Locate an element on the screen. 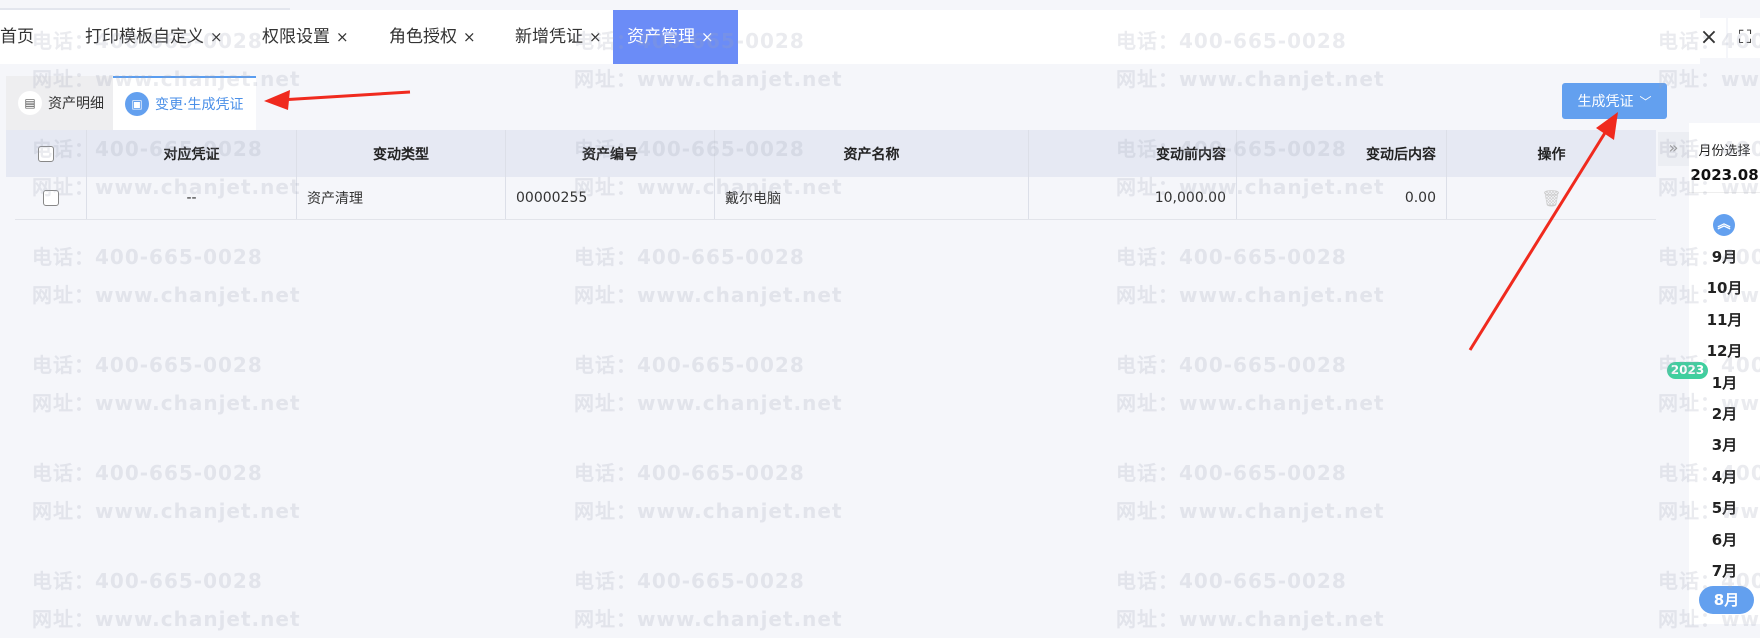 The image size is (1760, 638). annotation-arrow-left is located at coordinates (337, 100).